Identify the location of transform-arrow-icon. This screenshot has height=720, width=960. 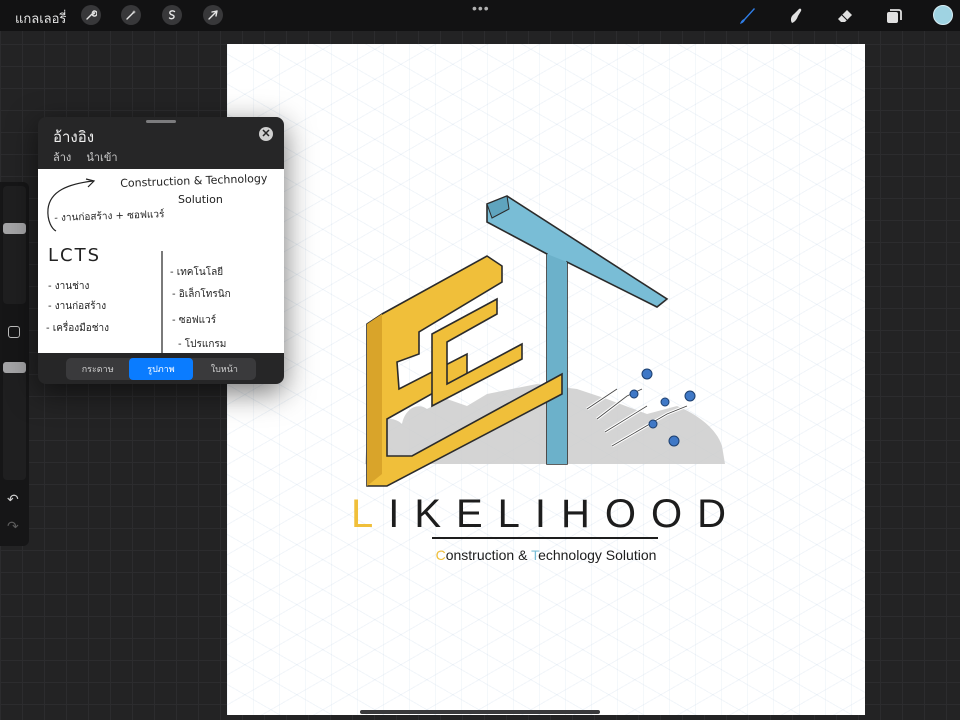
(213, 15).